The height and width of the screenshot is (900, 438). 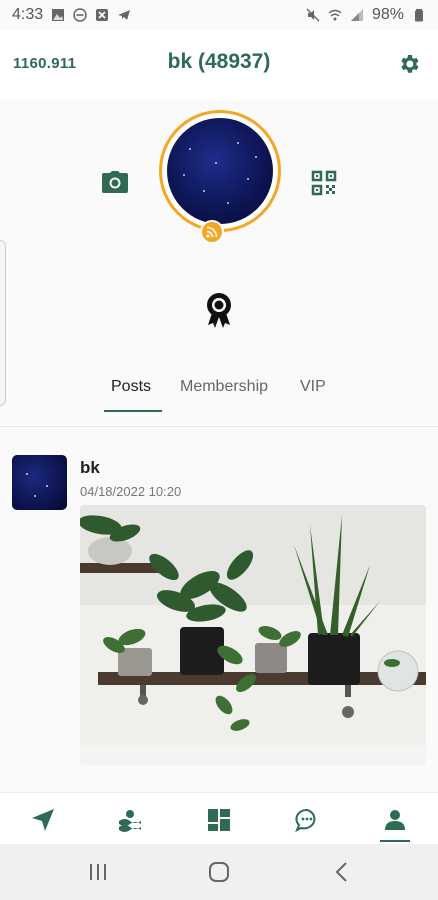 I want to click on tab-membership: Membership, so click(x=224, y=387).